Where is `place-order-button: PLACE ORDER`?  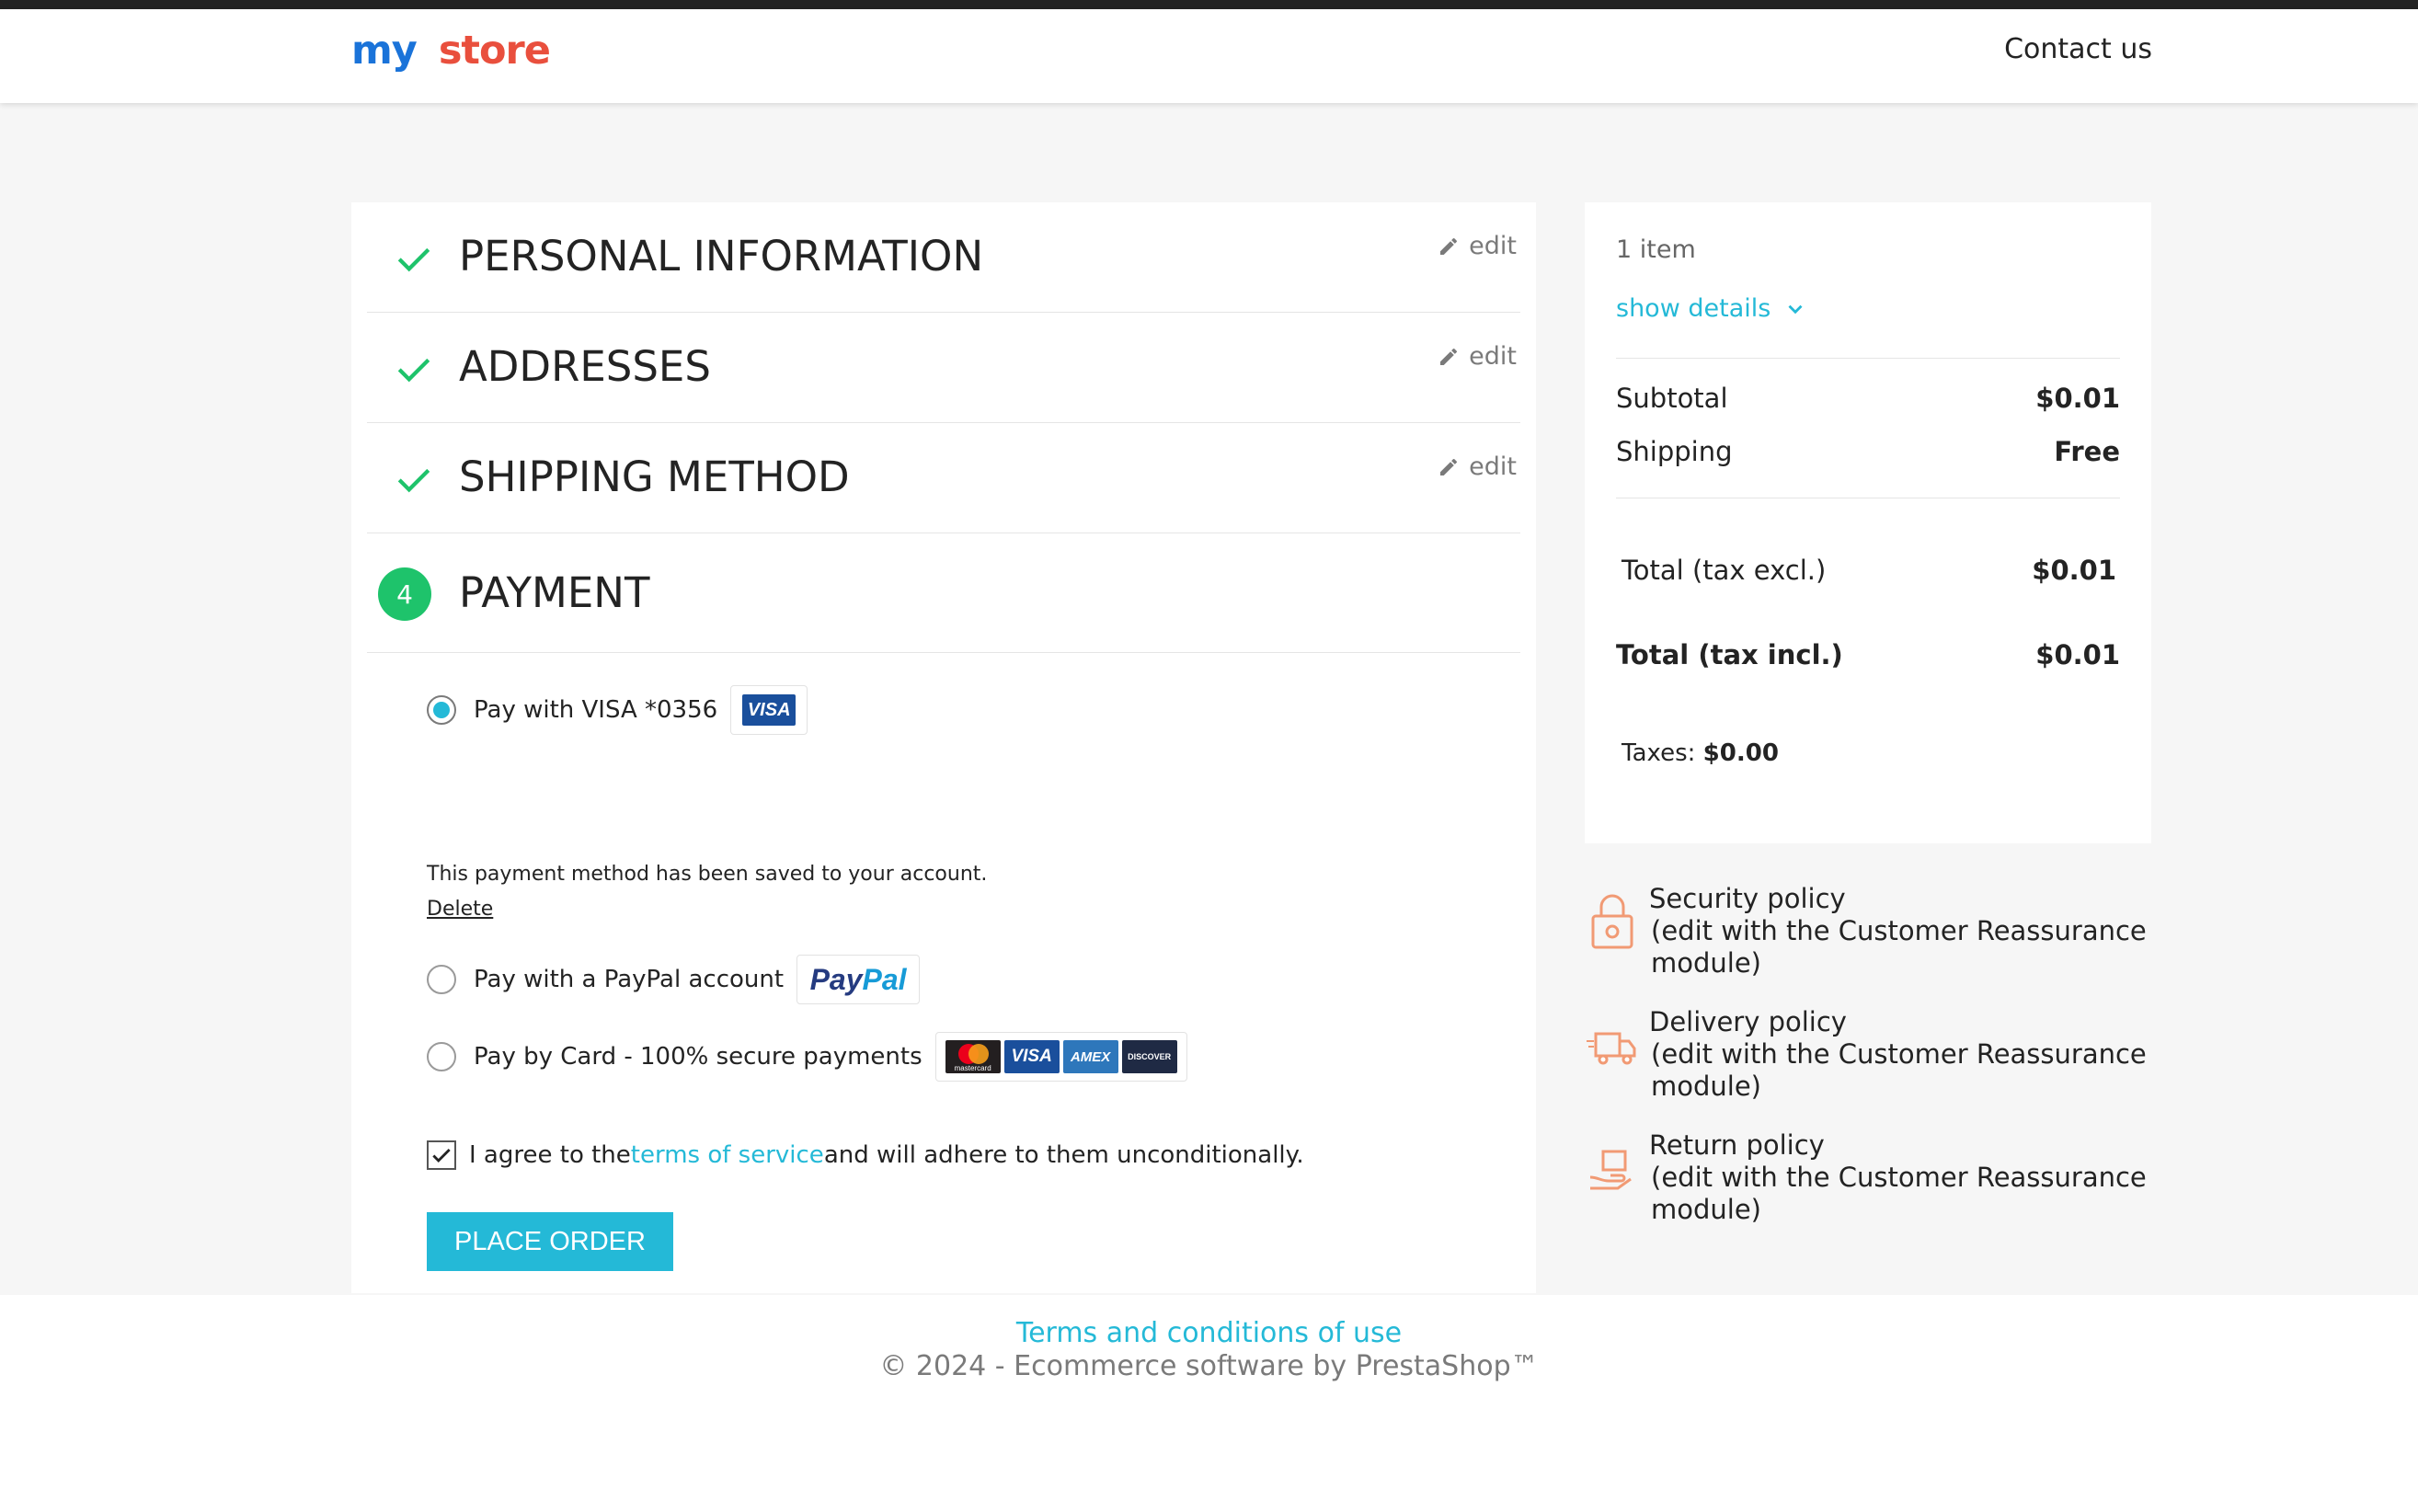 place-order-button: PLACE ORDER is located at coordinates (550, 1241).